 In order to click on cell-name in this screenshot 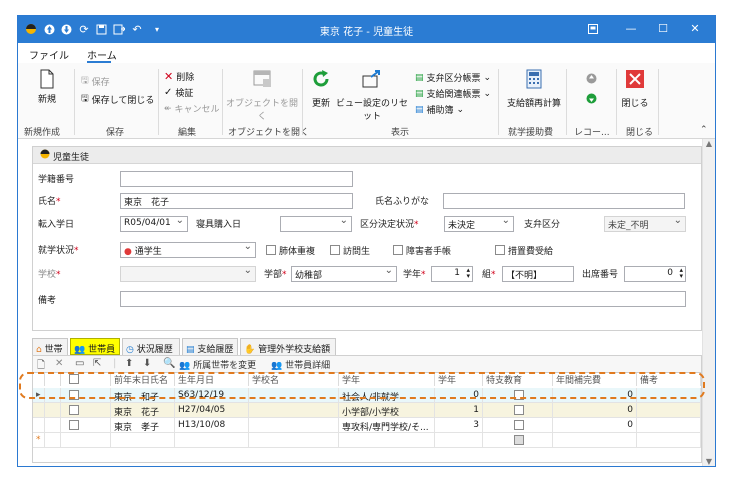, I will do `click(143, 440)`.